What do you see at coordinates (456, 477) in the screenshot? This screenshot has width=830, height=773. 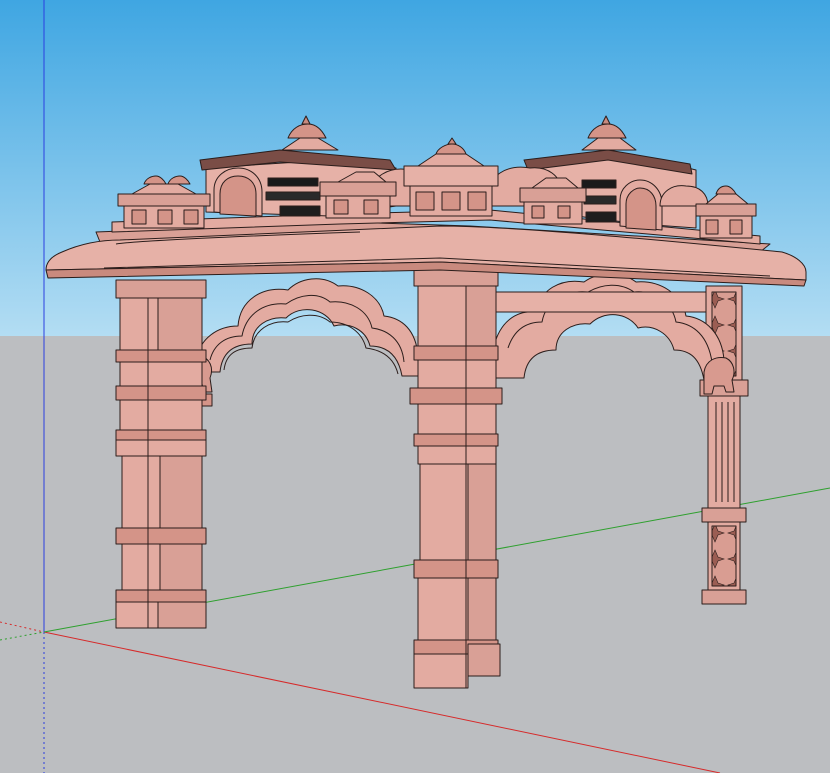 I see `front-center-pillar` at bounding box center [456, 477].